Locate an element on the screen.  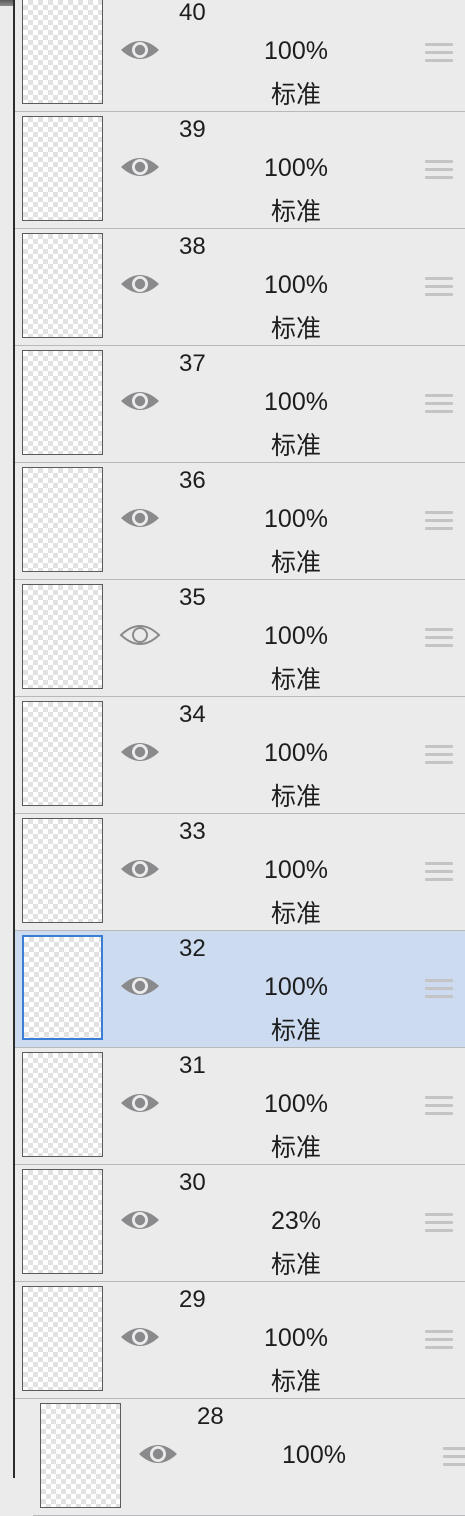
layer-row: 36 100% 标准 is located at coordinates (240, 521).